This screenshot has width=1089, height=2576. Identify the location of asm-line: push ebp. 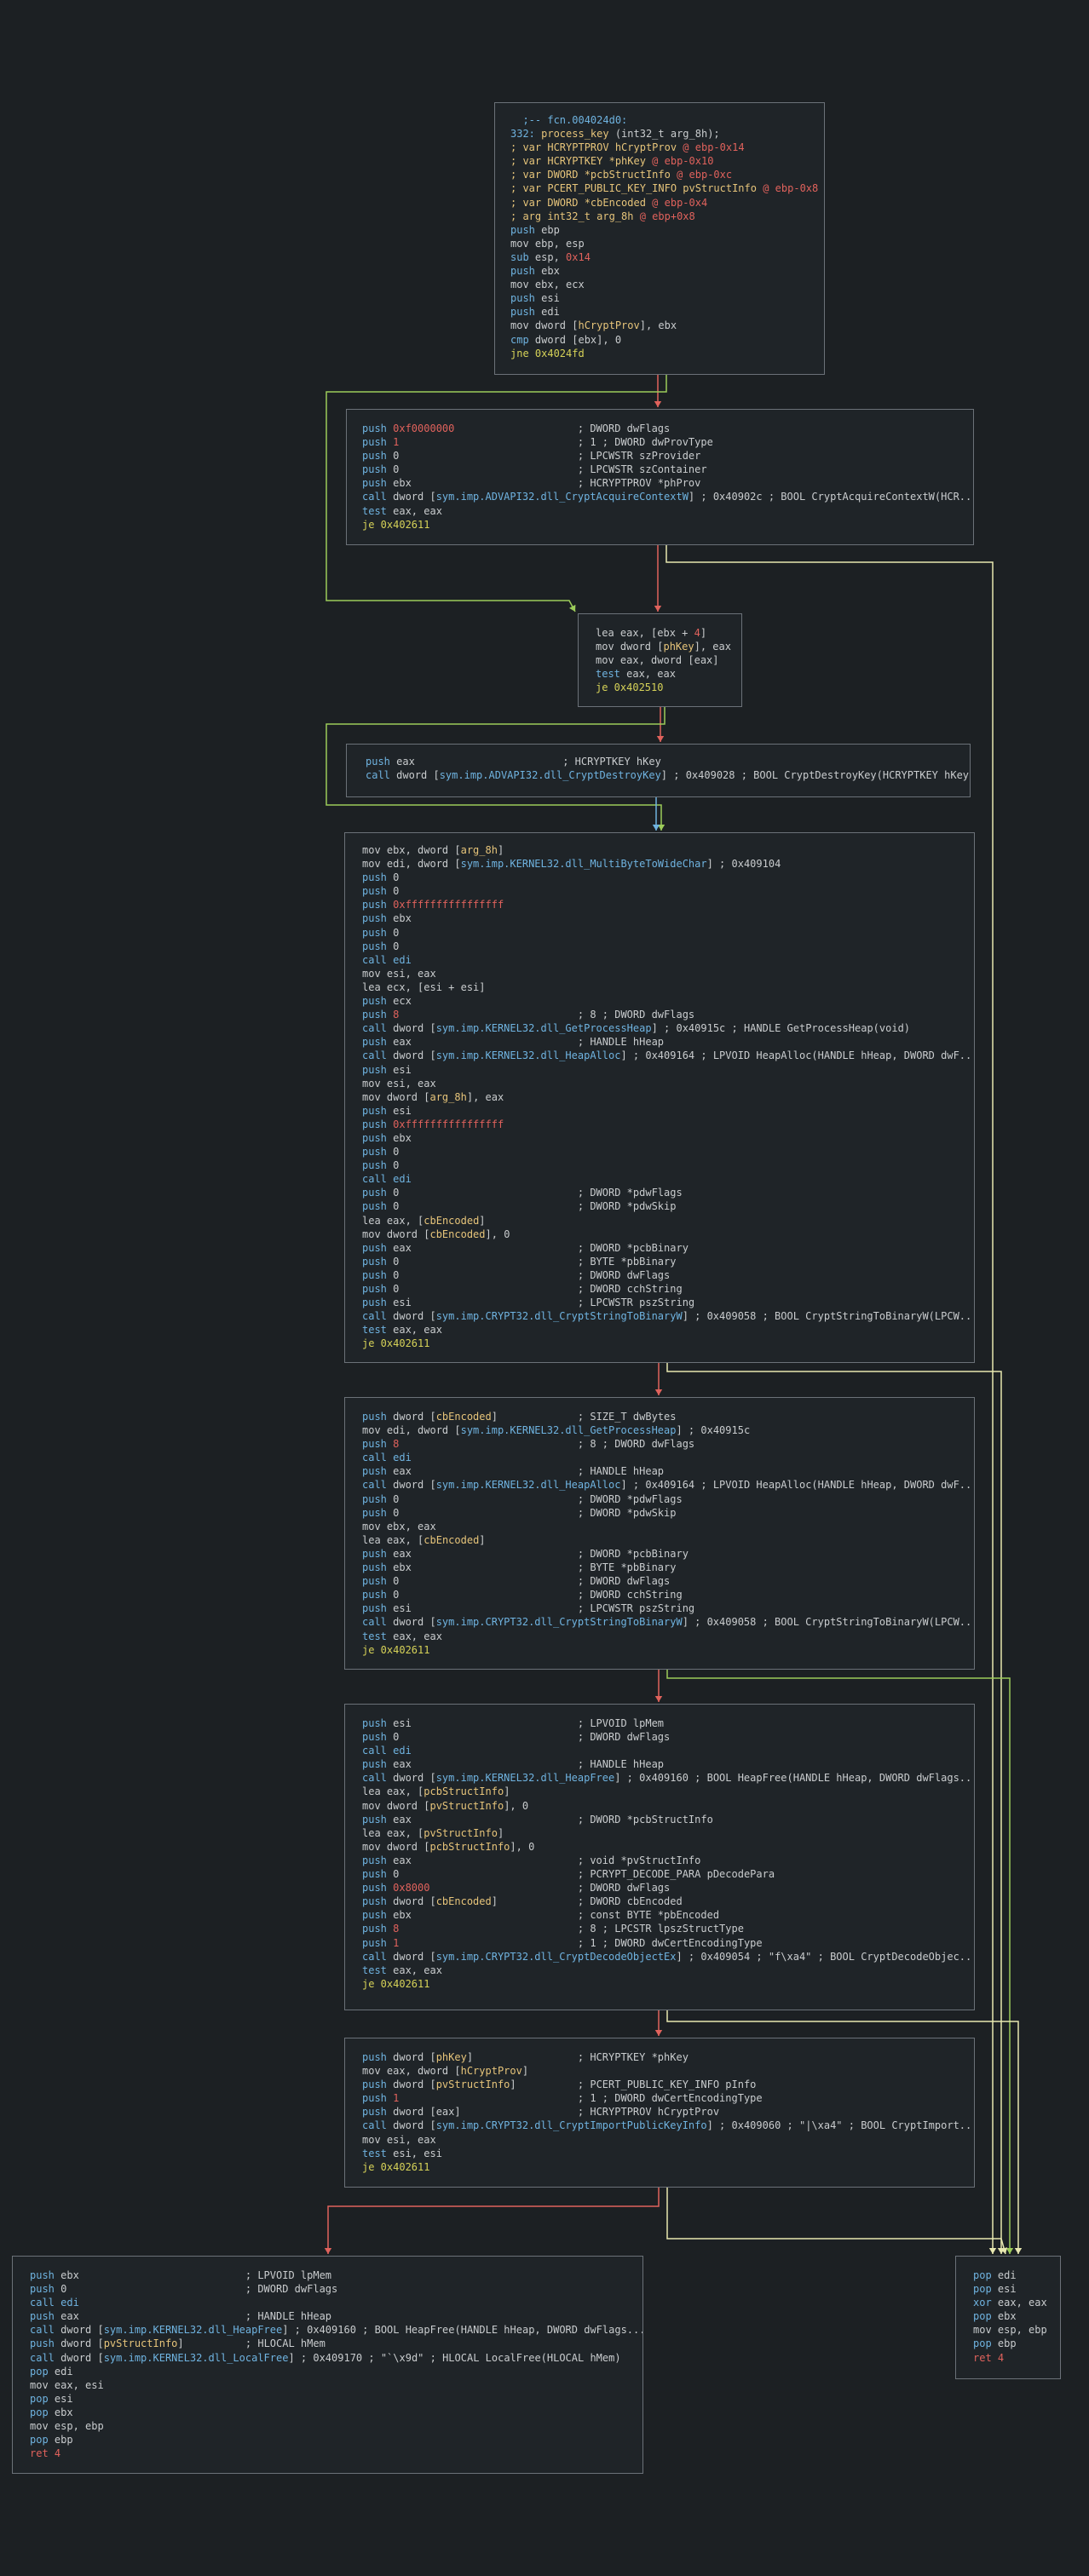
(667, 230).